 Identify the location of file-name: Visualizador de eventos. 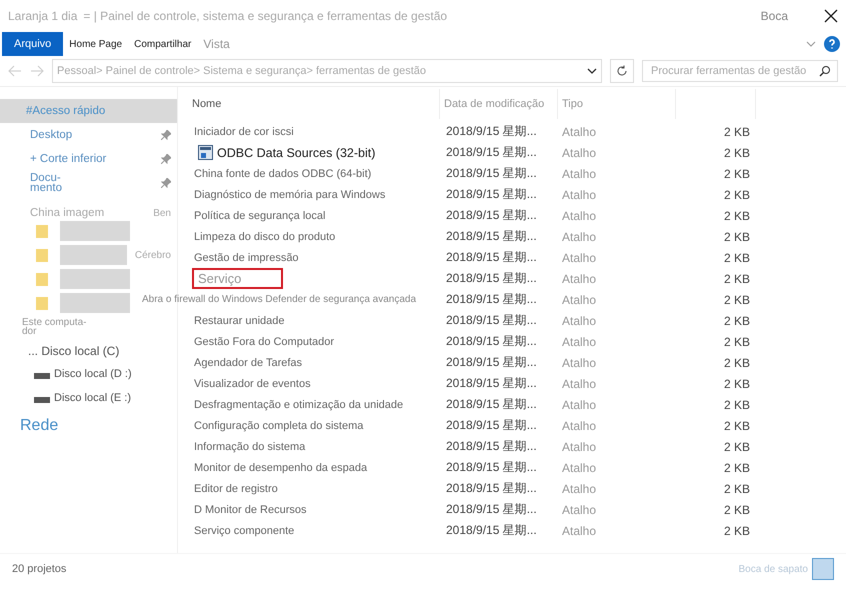
(252, 384).